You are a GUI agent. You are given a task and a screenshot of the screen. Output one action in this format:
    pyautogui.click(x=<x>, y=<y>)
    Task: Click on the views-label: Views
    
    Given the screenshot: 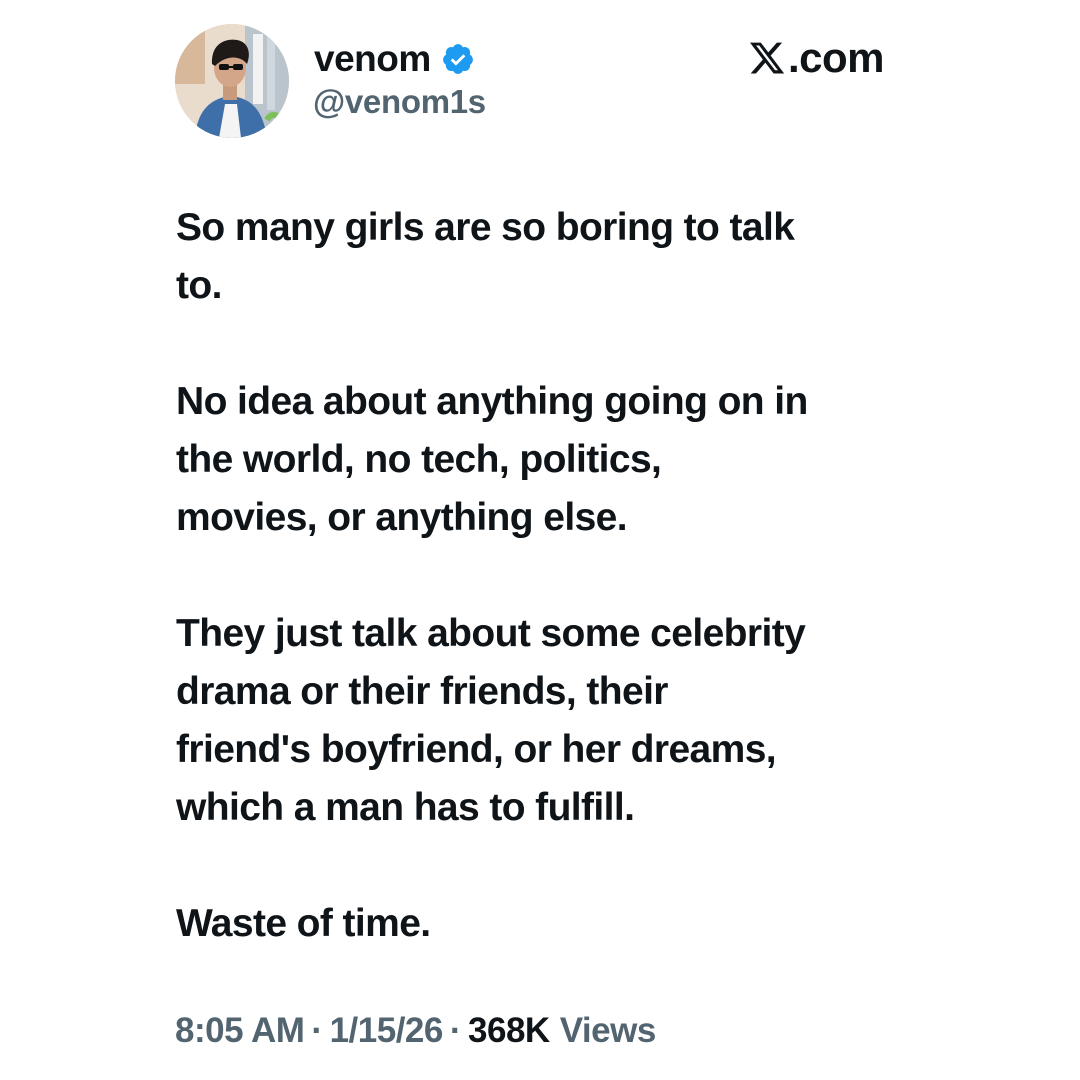 What is the action you would take?
    pyautogui.click(x=608, y=1030)
    